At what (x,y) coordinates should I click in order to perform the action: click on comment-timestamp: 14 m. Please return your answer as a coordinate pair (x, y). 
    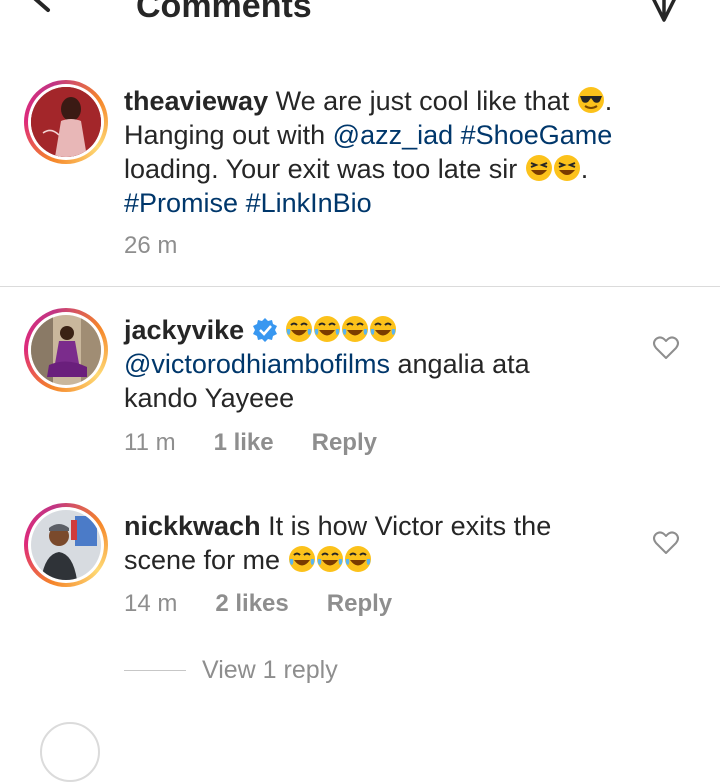
    Looking at the image, I should click on (151, 603).